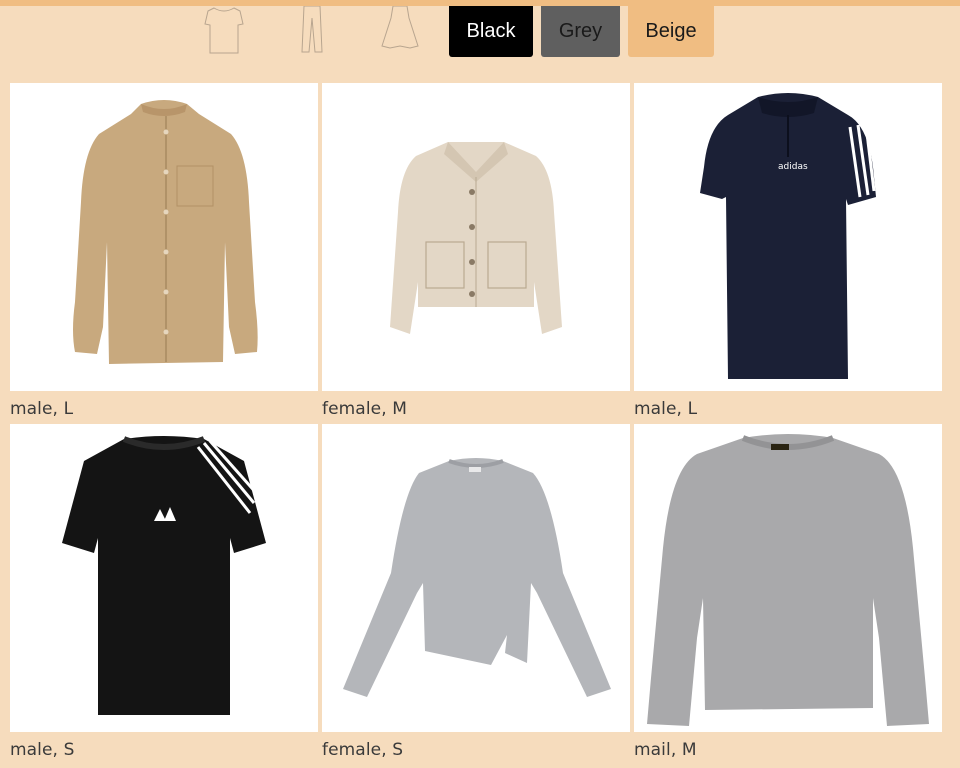 The image size is (960, 768). I want to click on product-card: female, M, so click(476, 251).